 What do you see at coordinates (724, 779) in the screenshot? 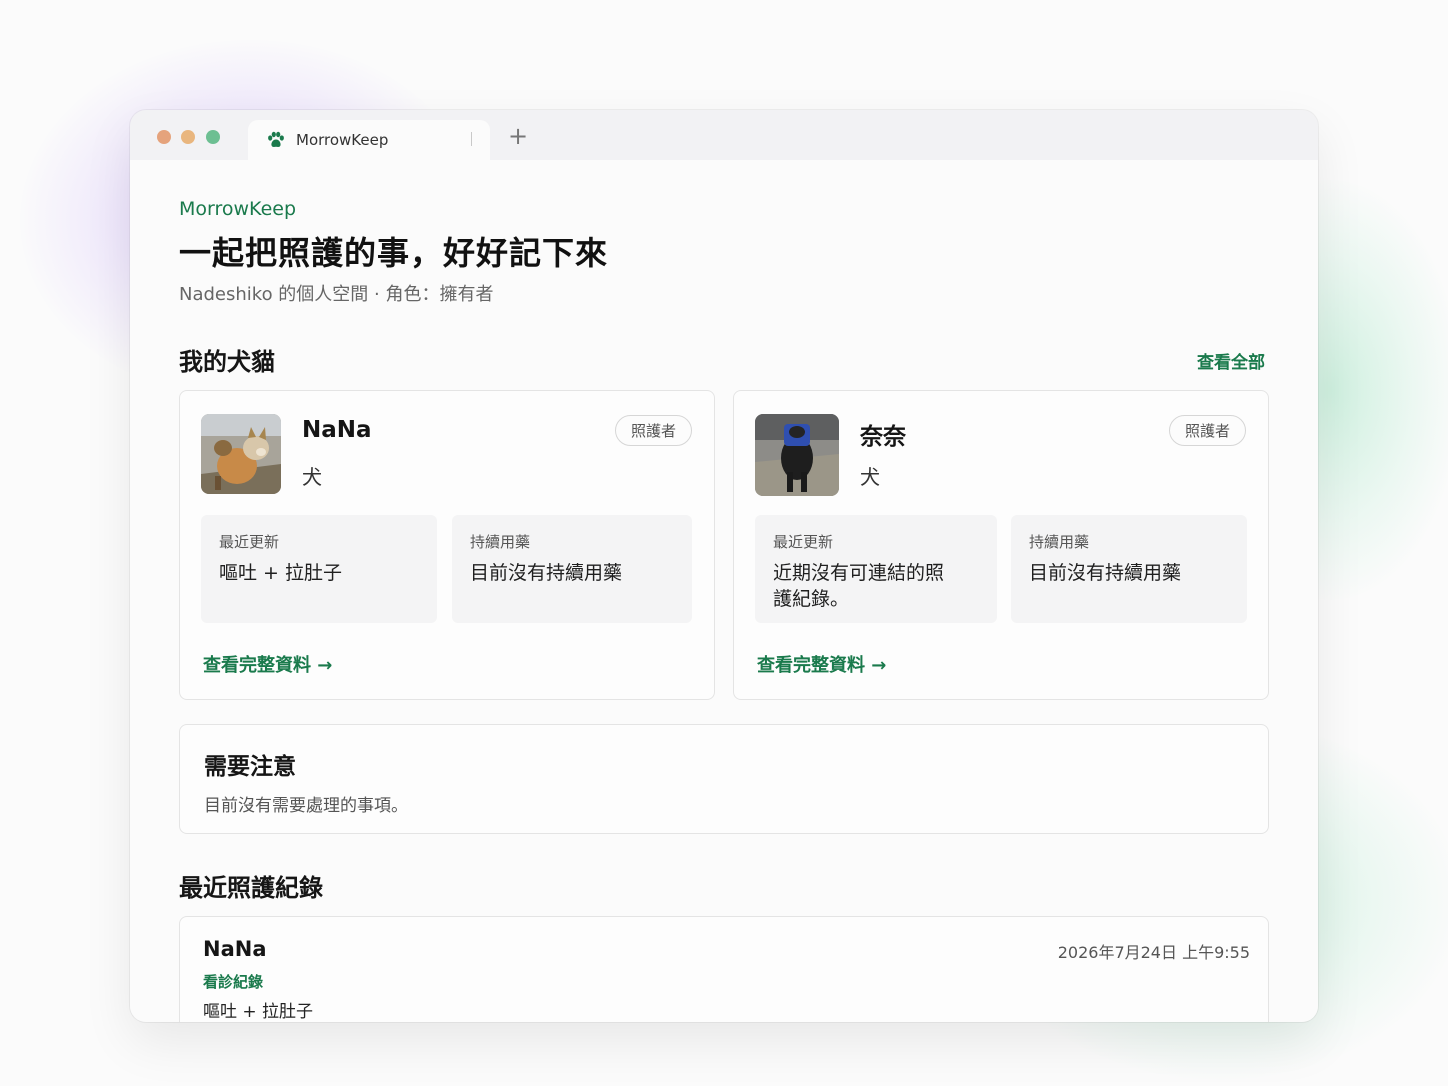
I see `attention-card: 需要注意 目前沒有需要處理的事項。` at bounding box center [724, 779].